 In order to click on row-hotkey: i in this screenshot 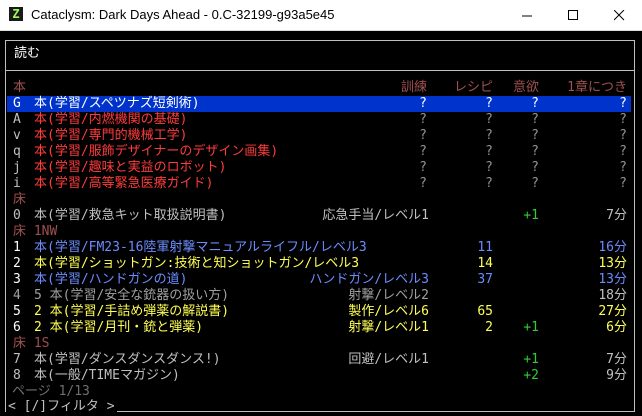, I will do `click(17, 183)`.